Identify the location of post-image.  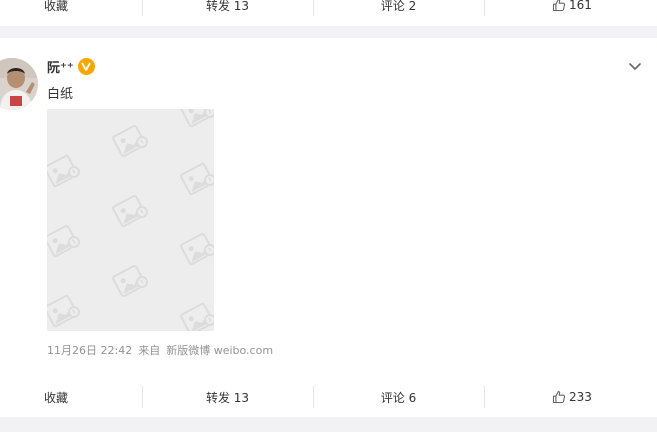
(130, 220).